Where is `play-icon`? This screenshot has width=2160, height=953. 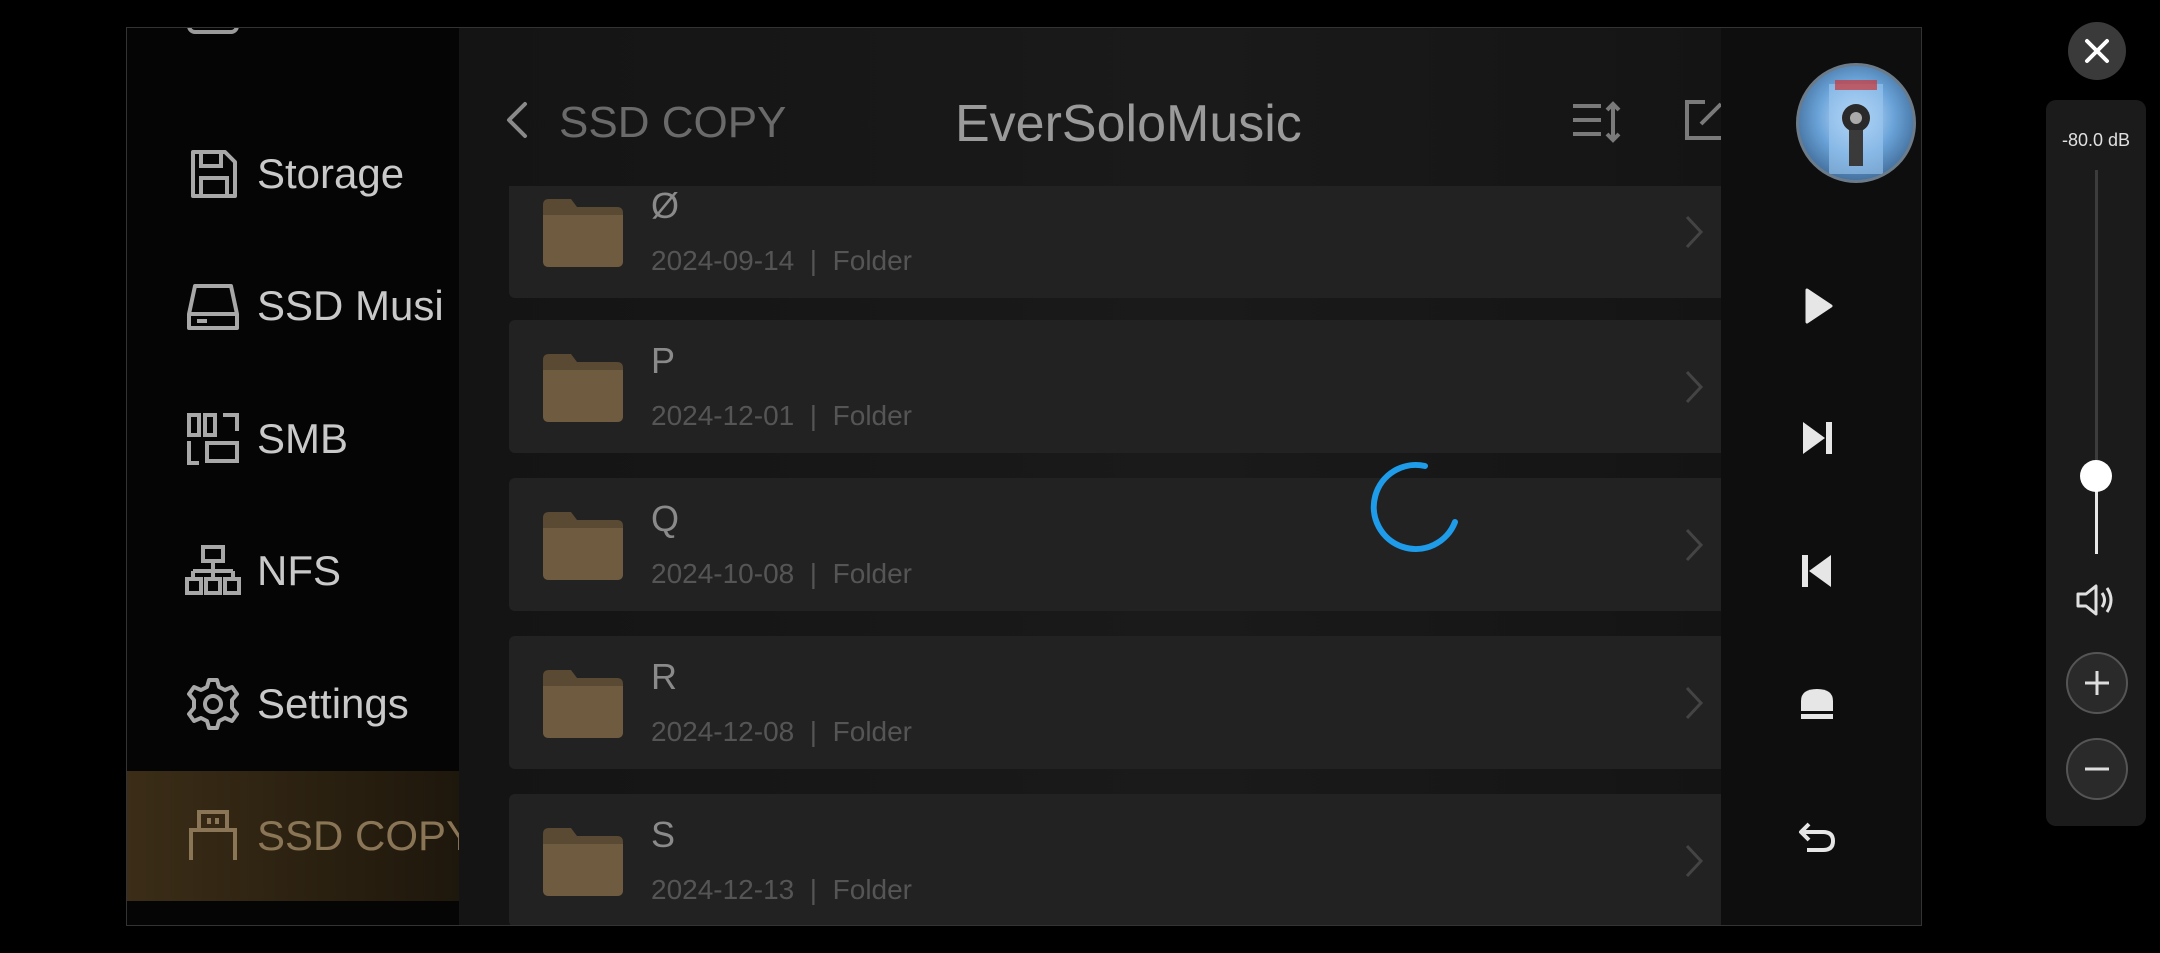 play-icon is located at coordinates (1817, 306).